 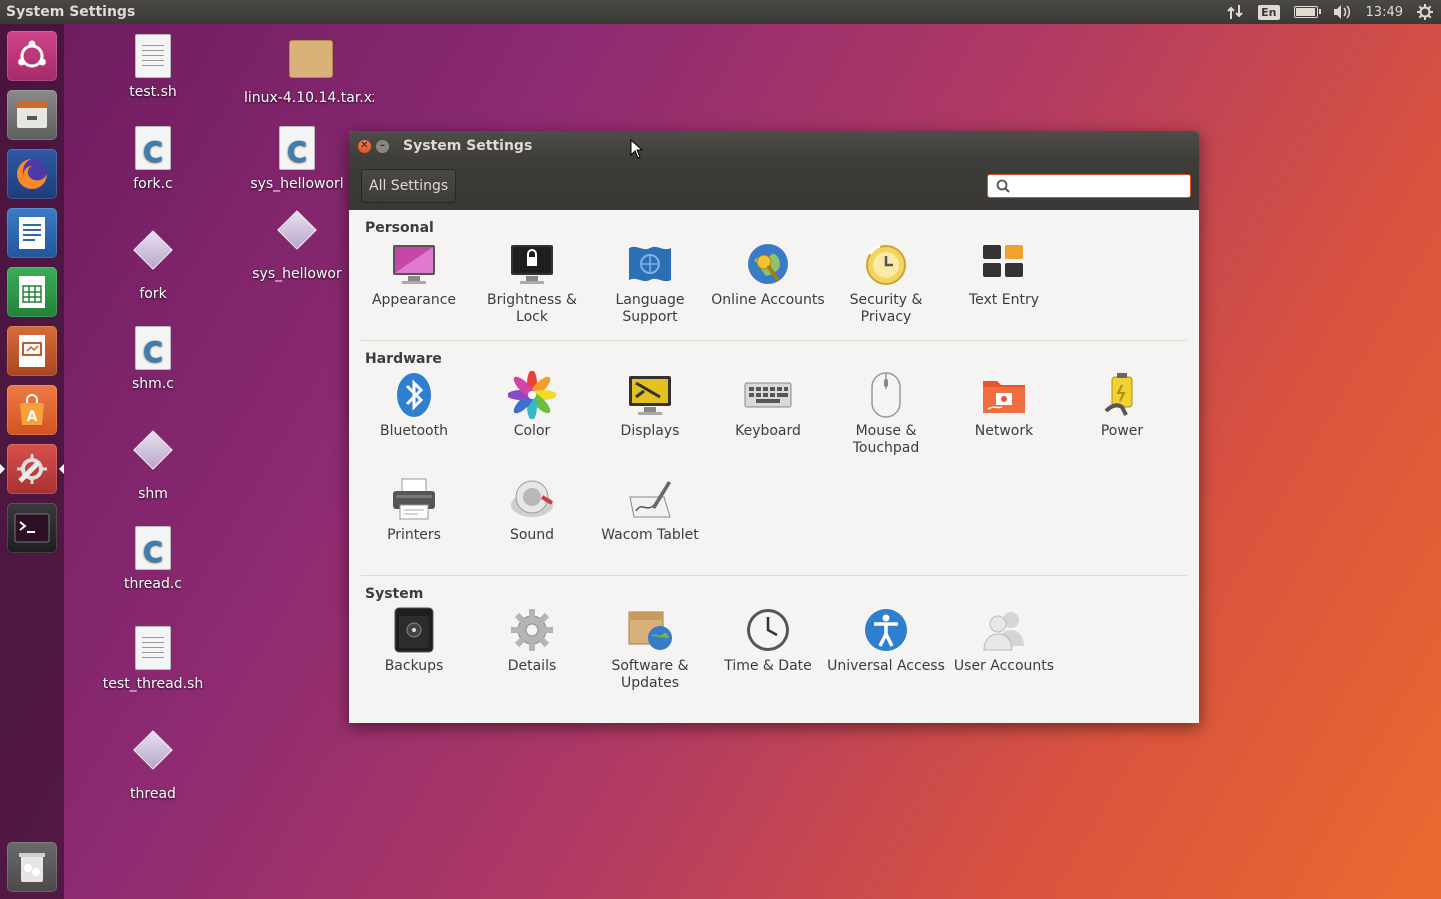 I want to click on clock: 13:49, so click(x=1384, y=12).